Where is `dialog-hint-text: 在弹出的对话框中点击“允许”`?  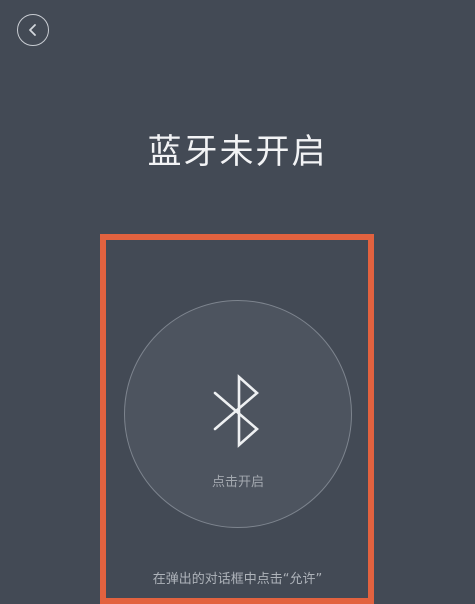 dialog-hint-text: 在弹出的对话框中点击“允许” is located at coordinates (237, 579).